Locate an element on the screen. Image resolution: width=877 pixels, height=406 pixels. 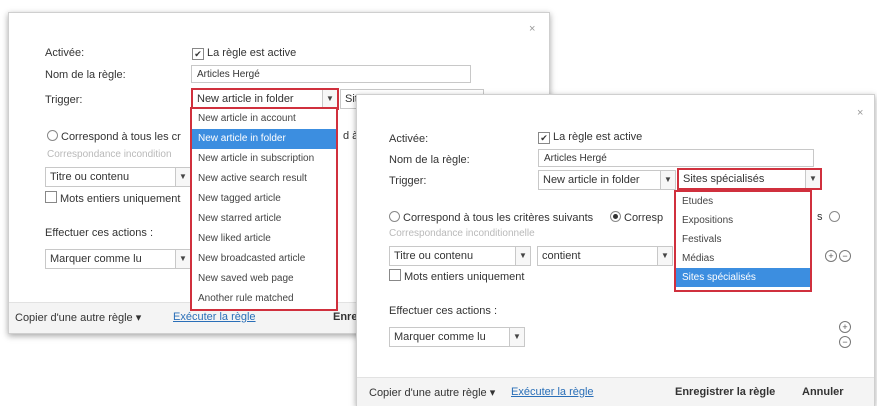
folder-option: Etudes is located at coordinates (743, 201).